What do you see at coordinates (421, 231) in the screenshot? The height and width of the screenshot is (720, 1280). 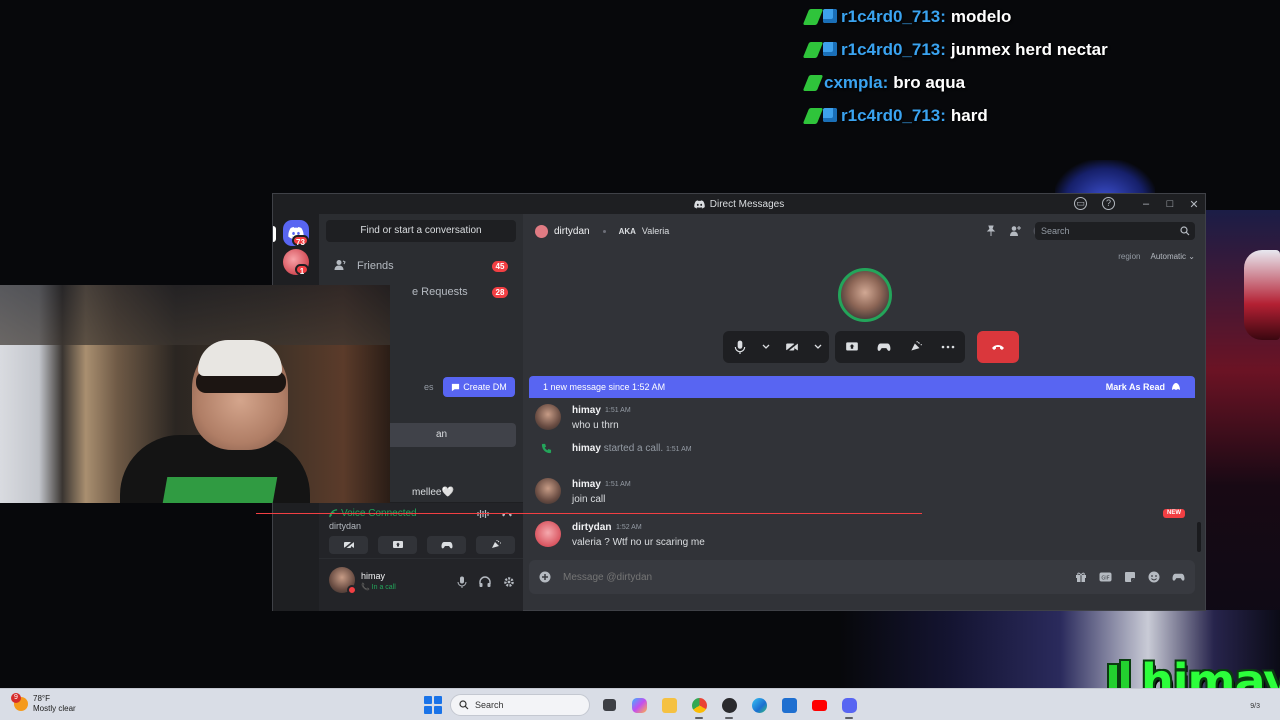 I see `find-conversation-input: Find or start a conversation` at bounding box center [421, 231].